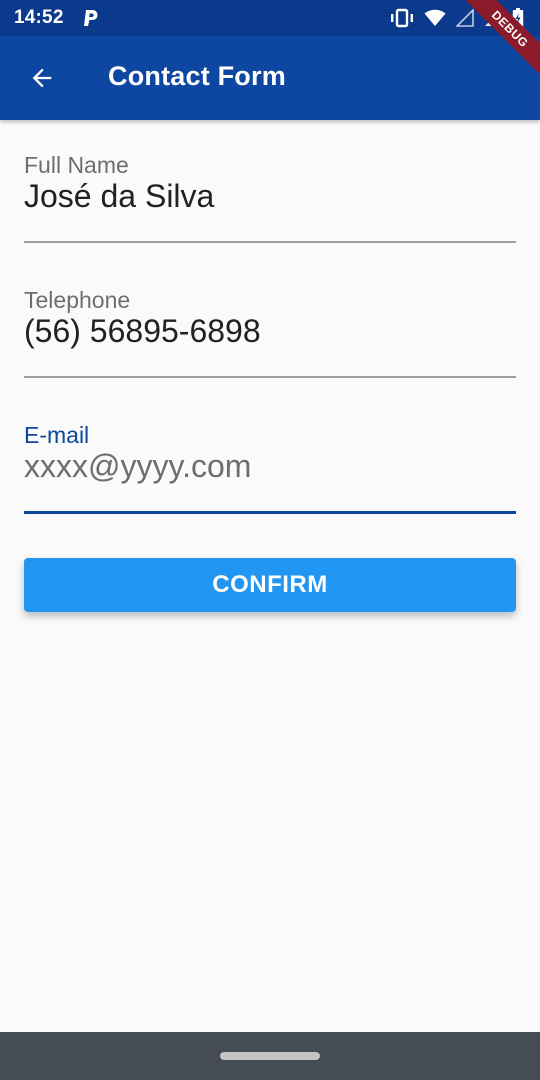  Describe the element at coordinates (435, 17) in the screenshot. I see `wifi-icon` at that location.